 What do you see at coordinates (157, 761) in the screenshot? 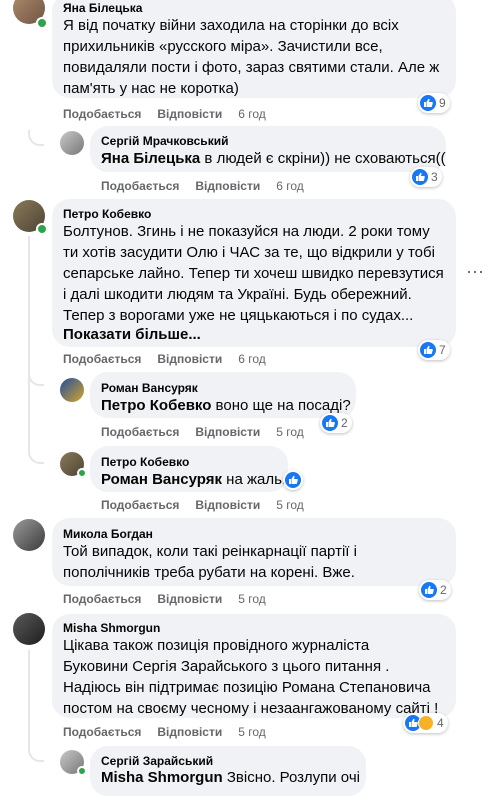
I see `author-name: Сергій Зарайський` at bounding box center [157, 761].